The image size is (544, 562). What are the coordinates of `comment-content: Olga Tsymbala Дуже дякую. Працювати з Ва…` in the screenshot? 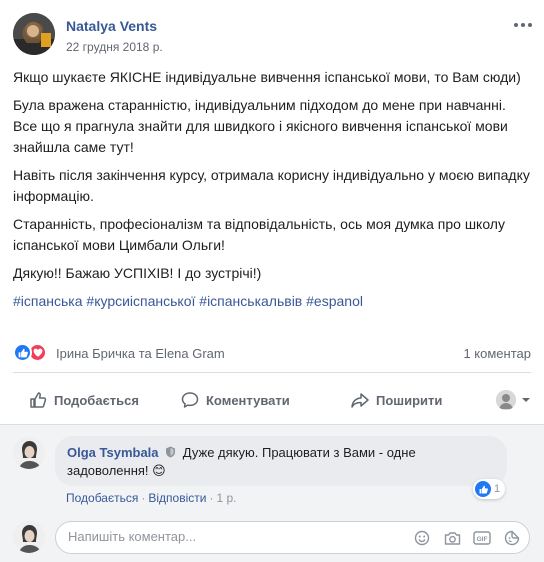 It's located at (281, 462).